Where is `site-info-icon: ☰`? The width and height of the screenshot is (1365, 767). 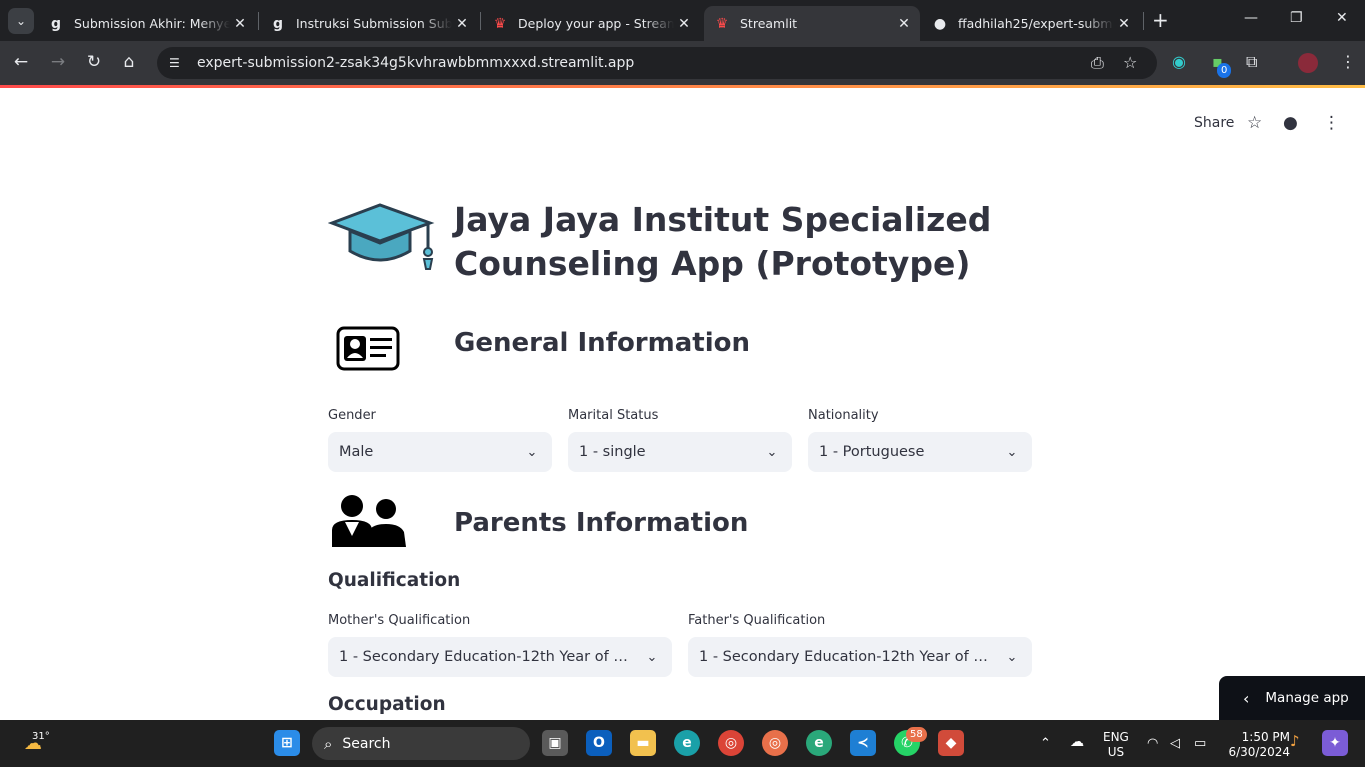
site-info-icon: ☰ is located at coordinates (177, 63).